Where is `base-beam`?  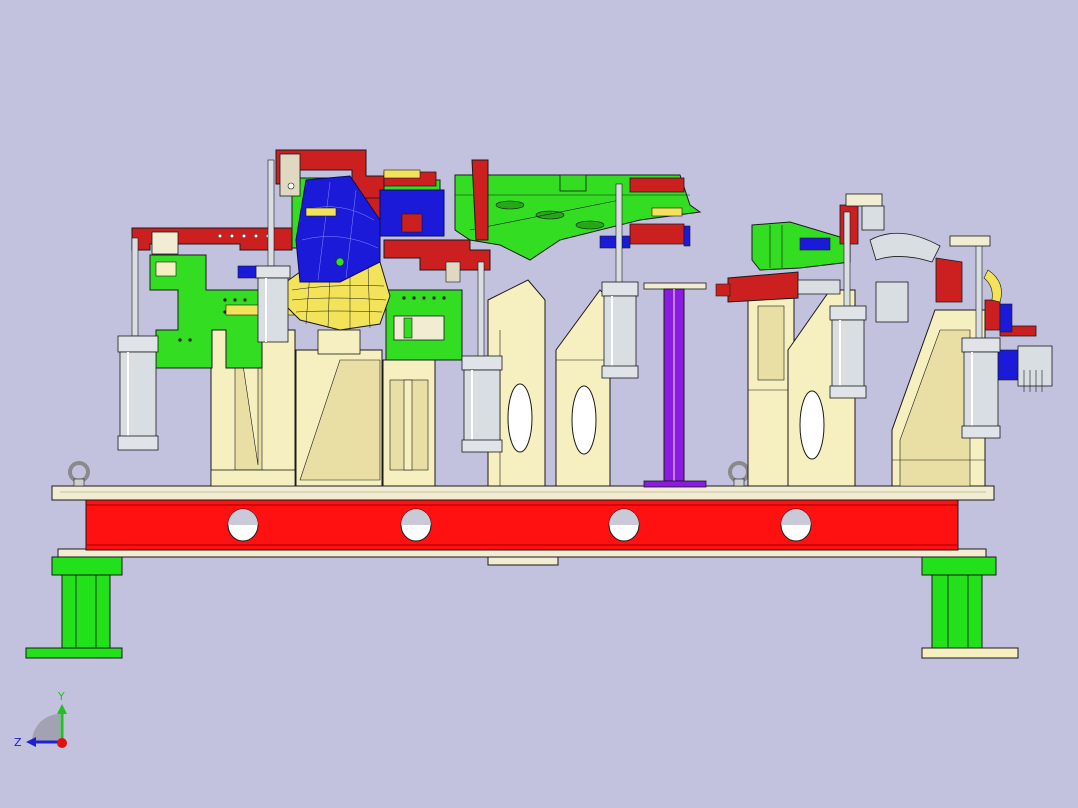
base-beam is located at coordinates (522, 532).